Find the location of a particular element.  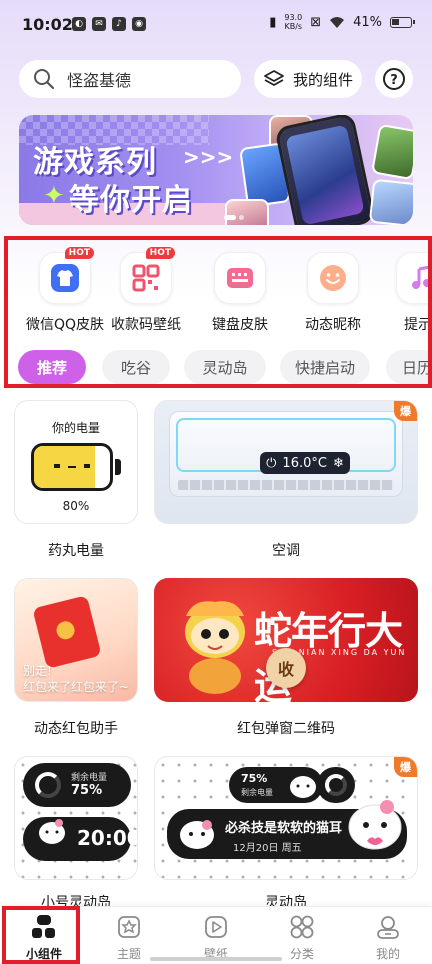

category-icon-box is located at coordinates (240, 278).